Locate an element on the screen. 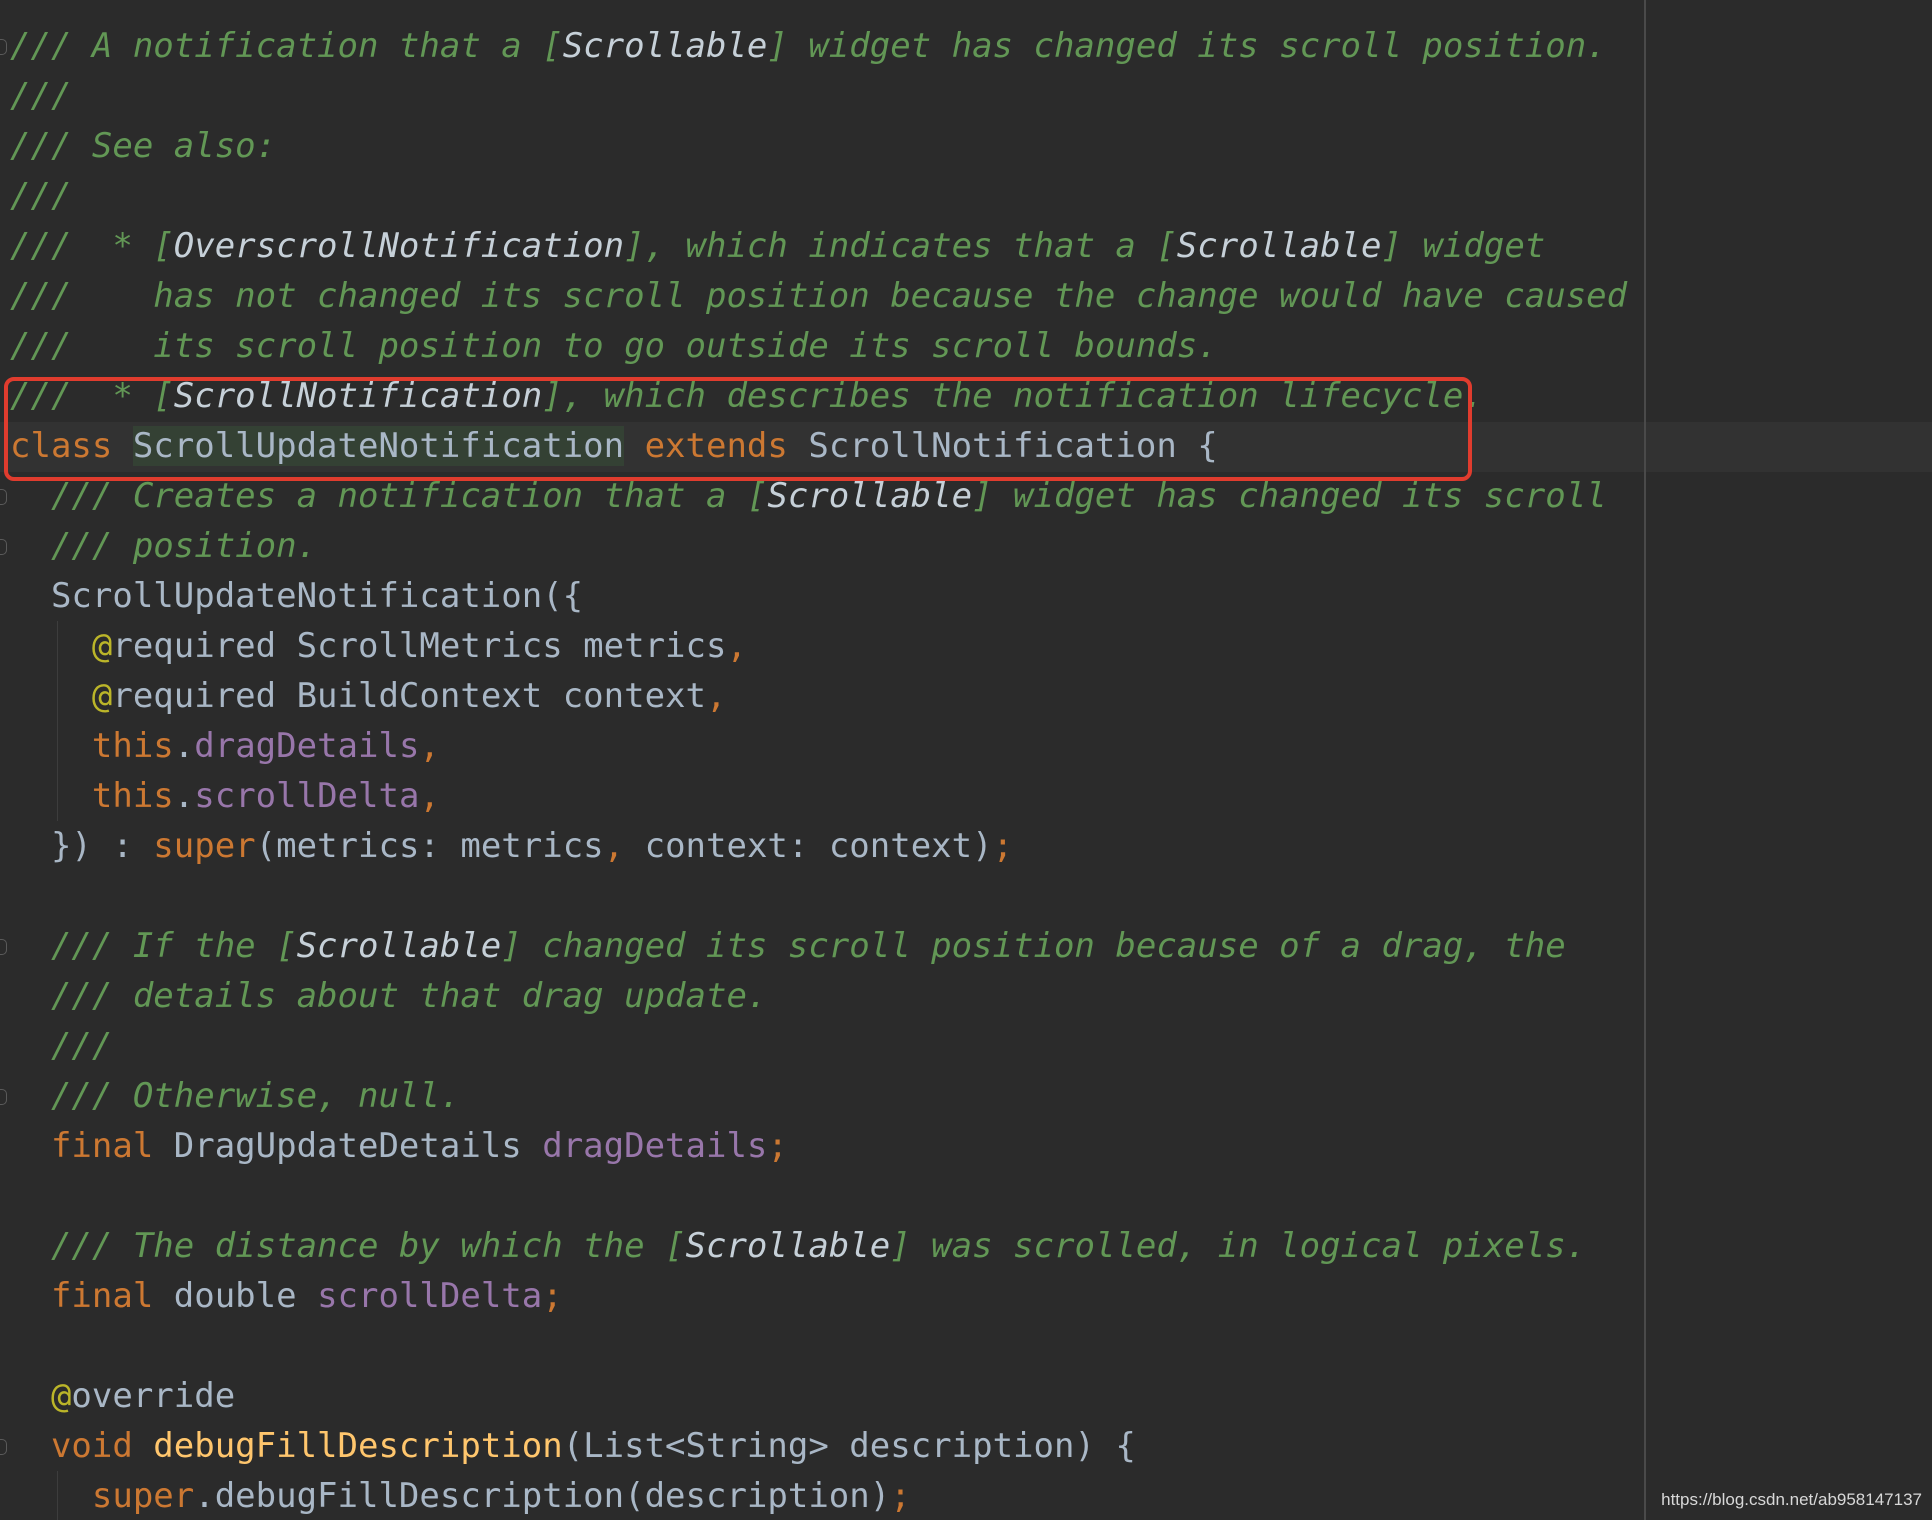  code-token: }) : is located at coordinates (82, 846).